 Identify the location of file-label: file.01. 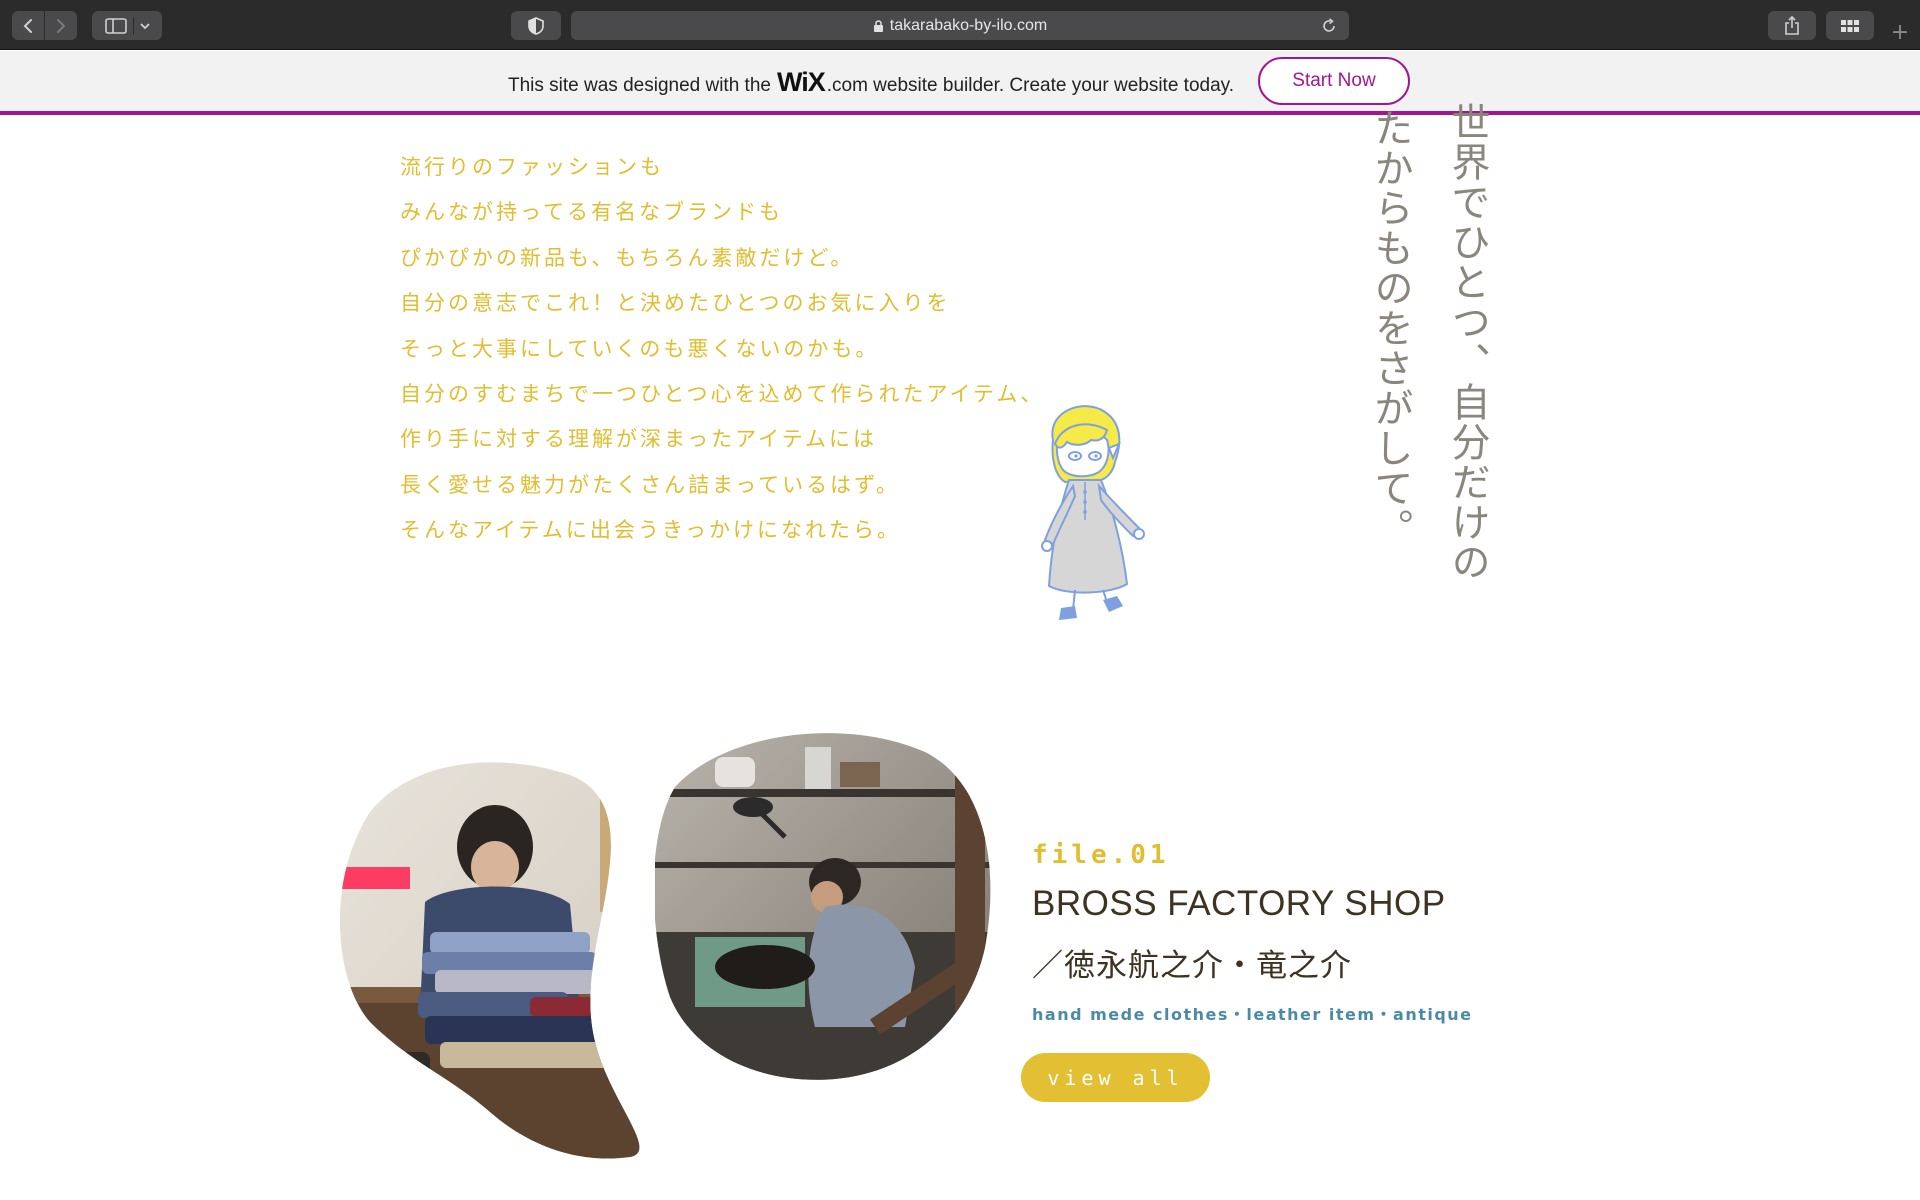
(1101, 855).